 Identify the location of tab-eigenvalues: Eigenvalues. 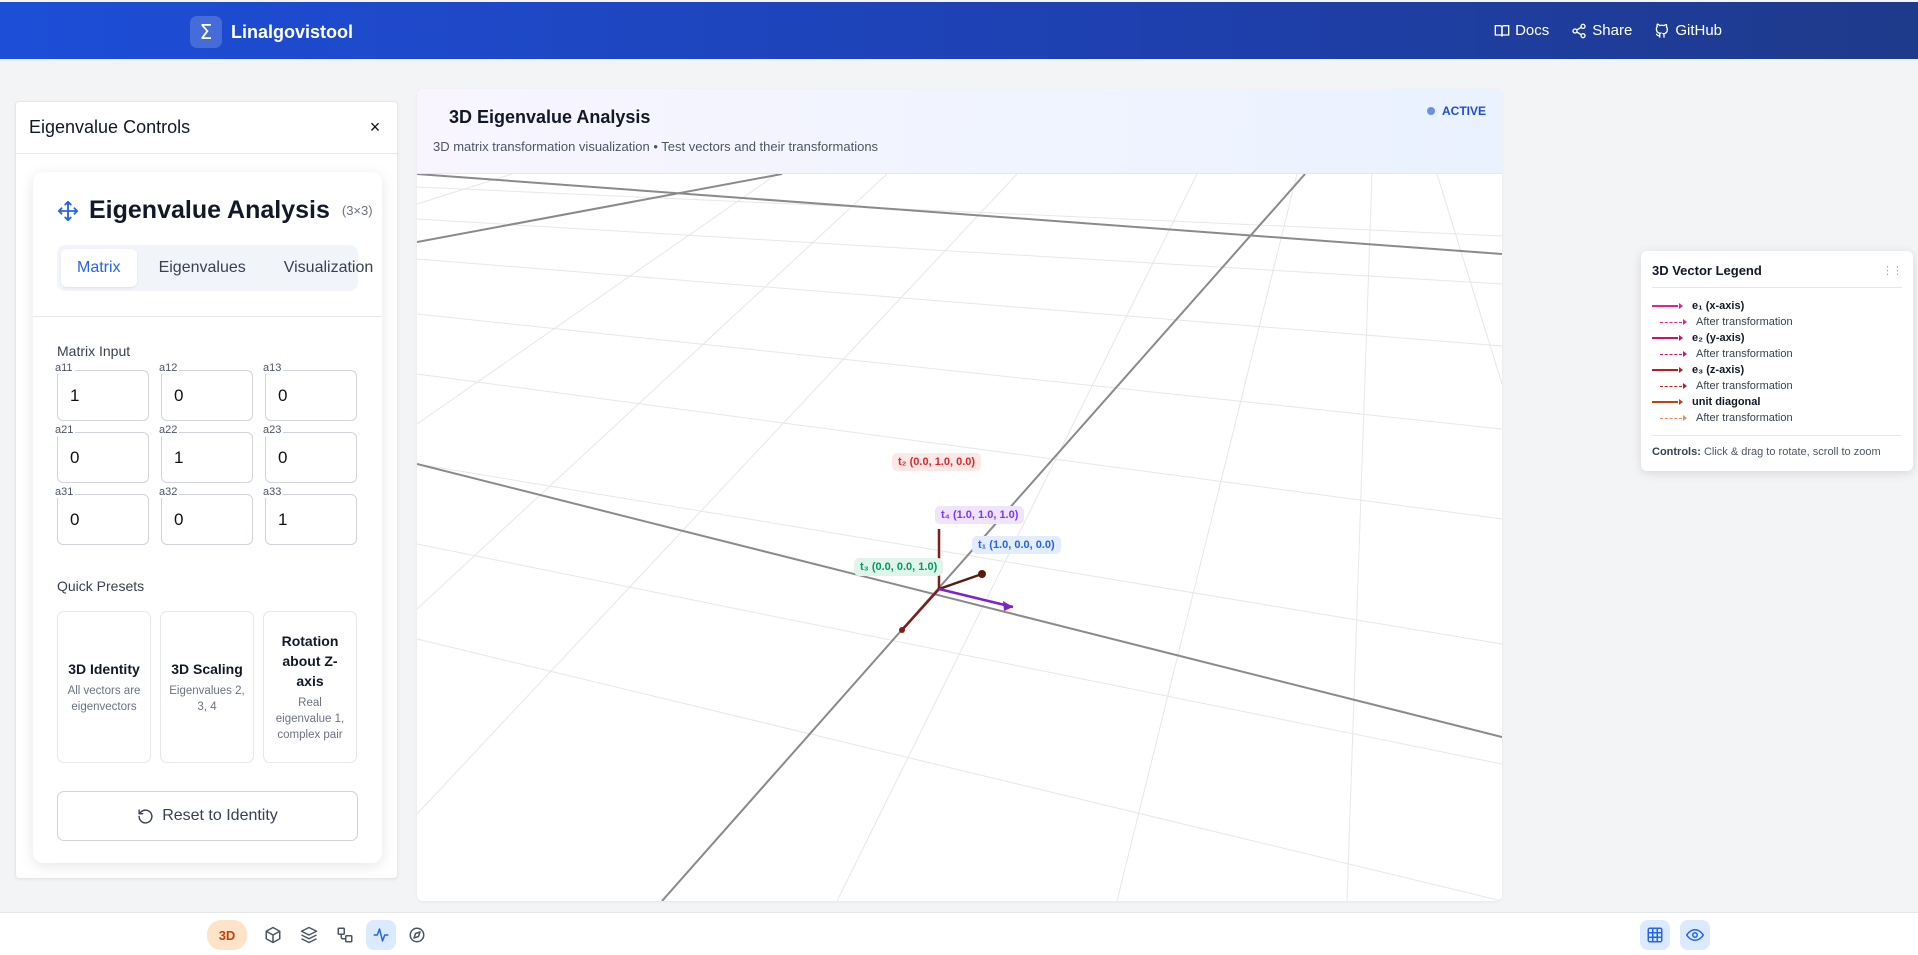
(202, 268).